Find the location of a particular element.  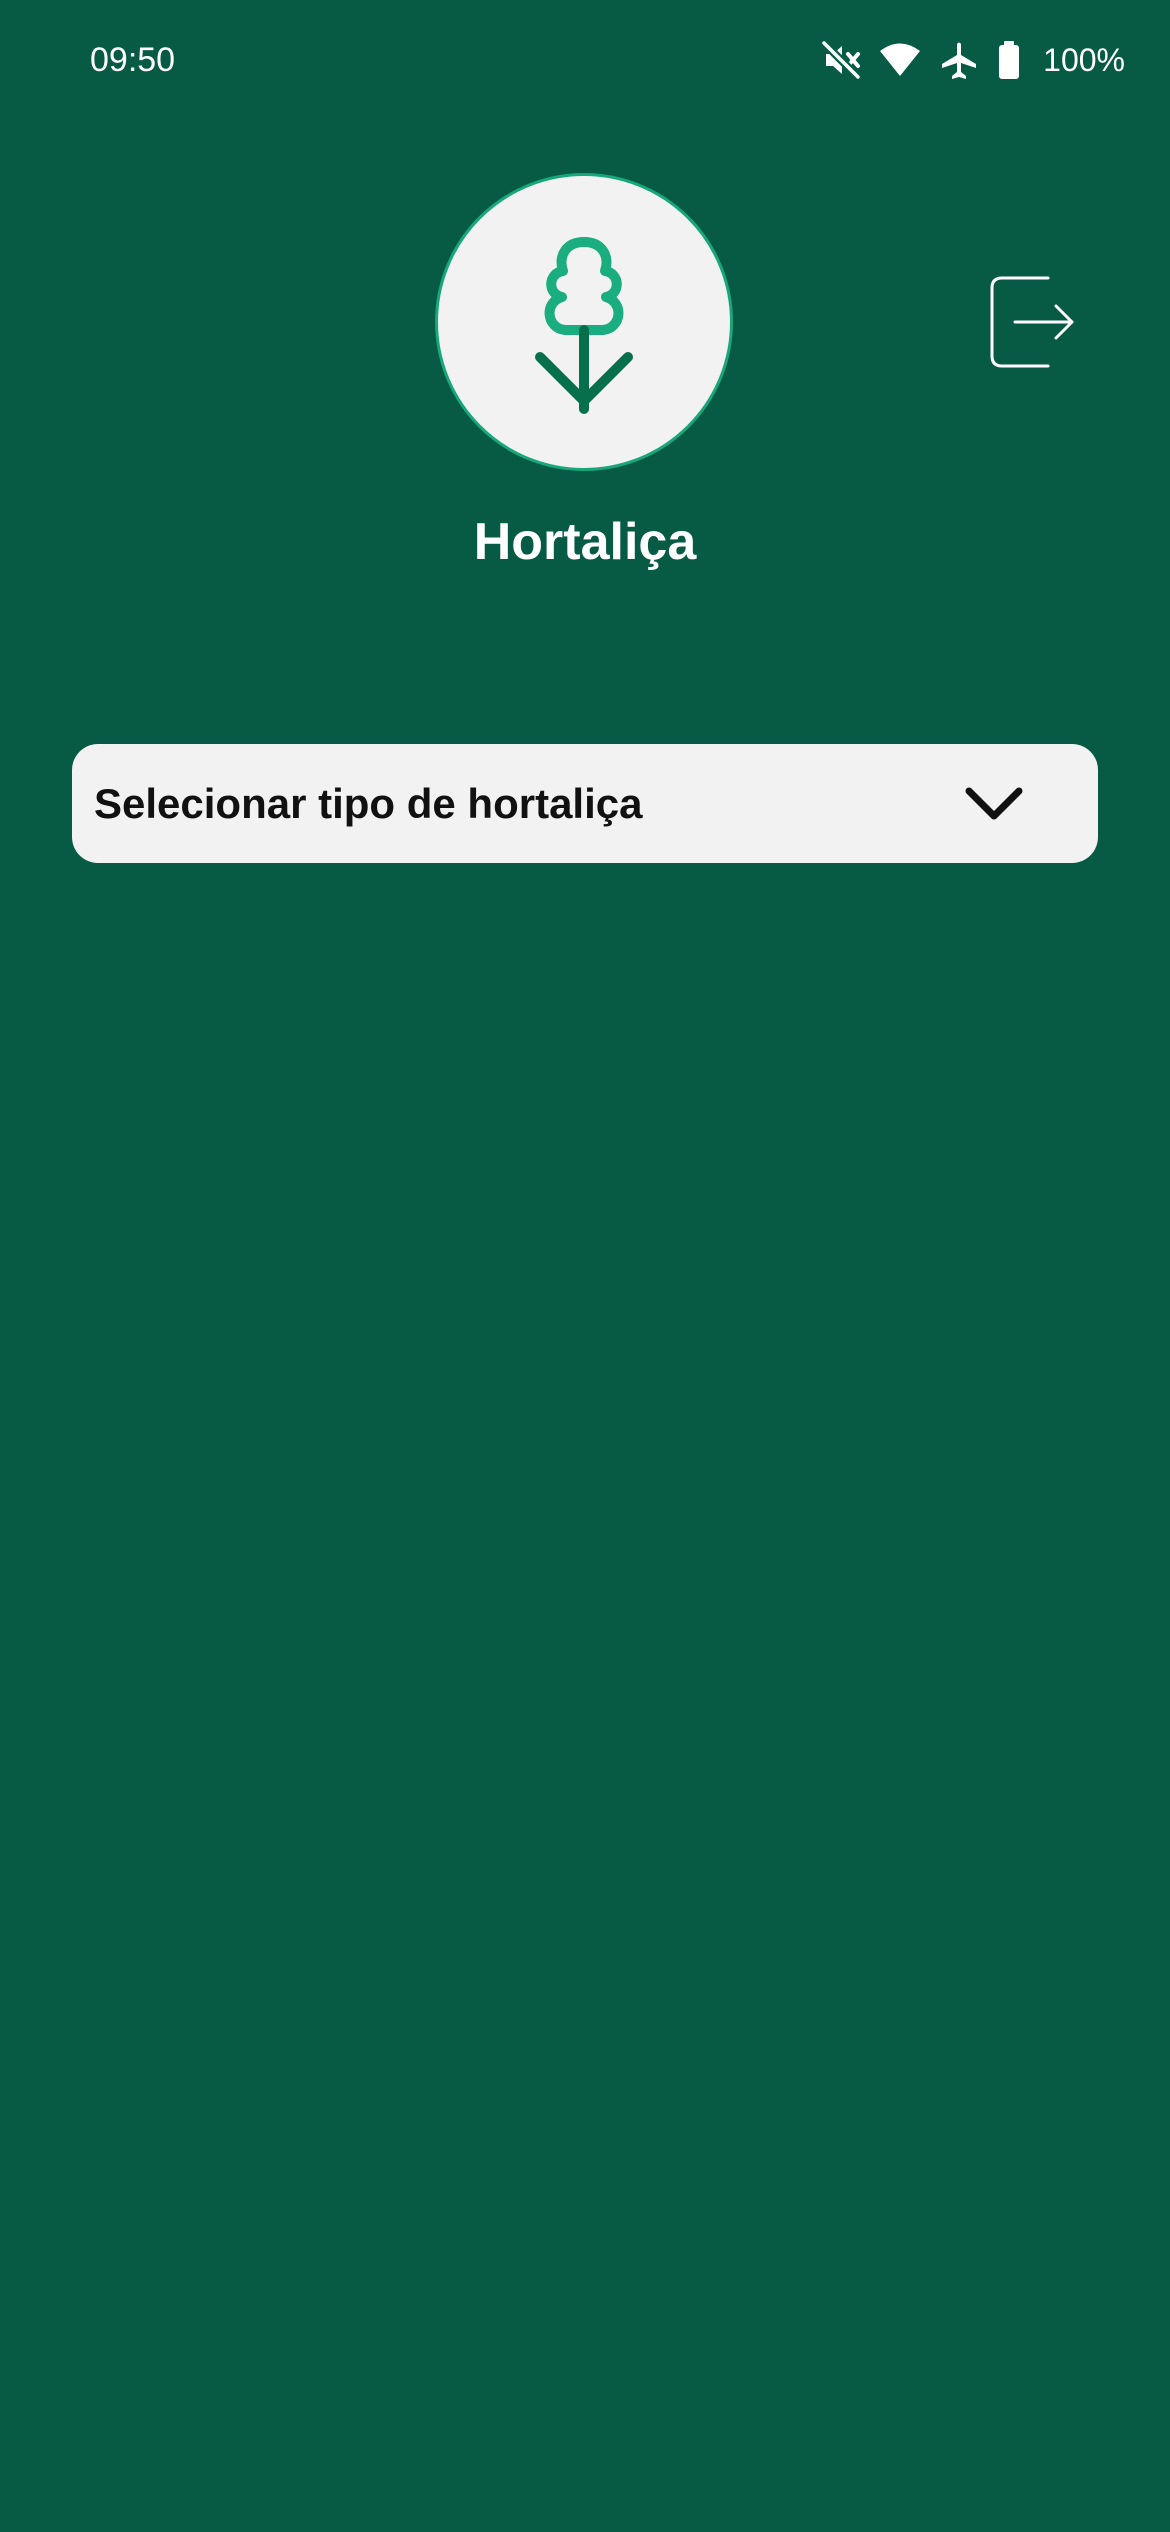

airplane-icon is located at coordinates (959, 60).